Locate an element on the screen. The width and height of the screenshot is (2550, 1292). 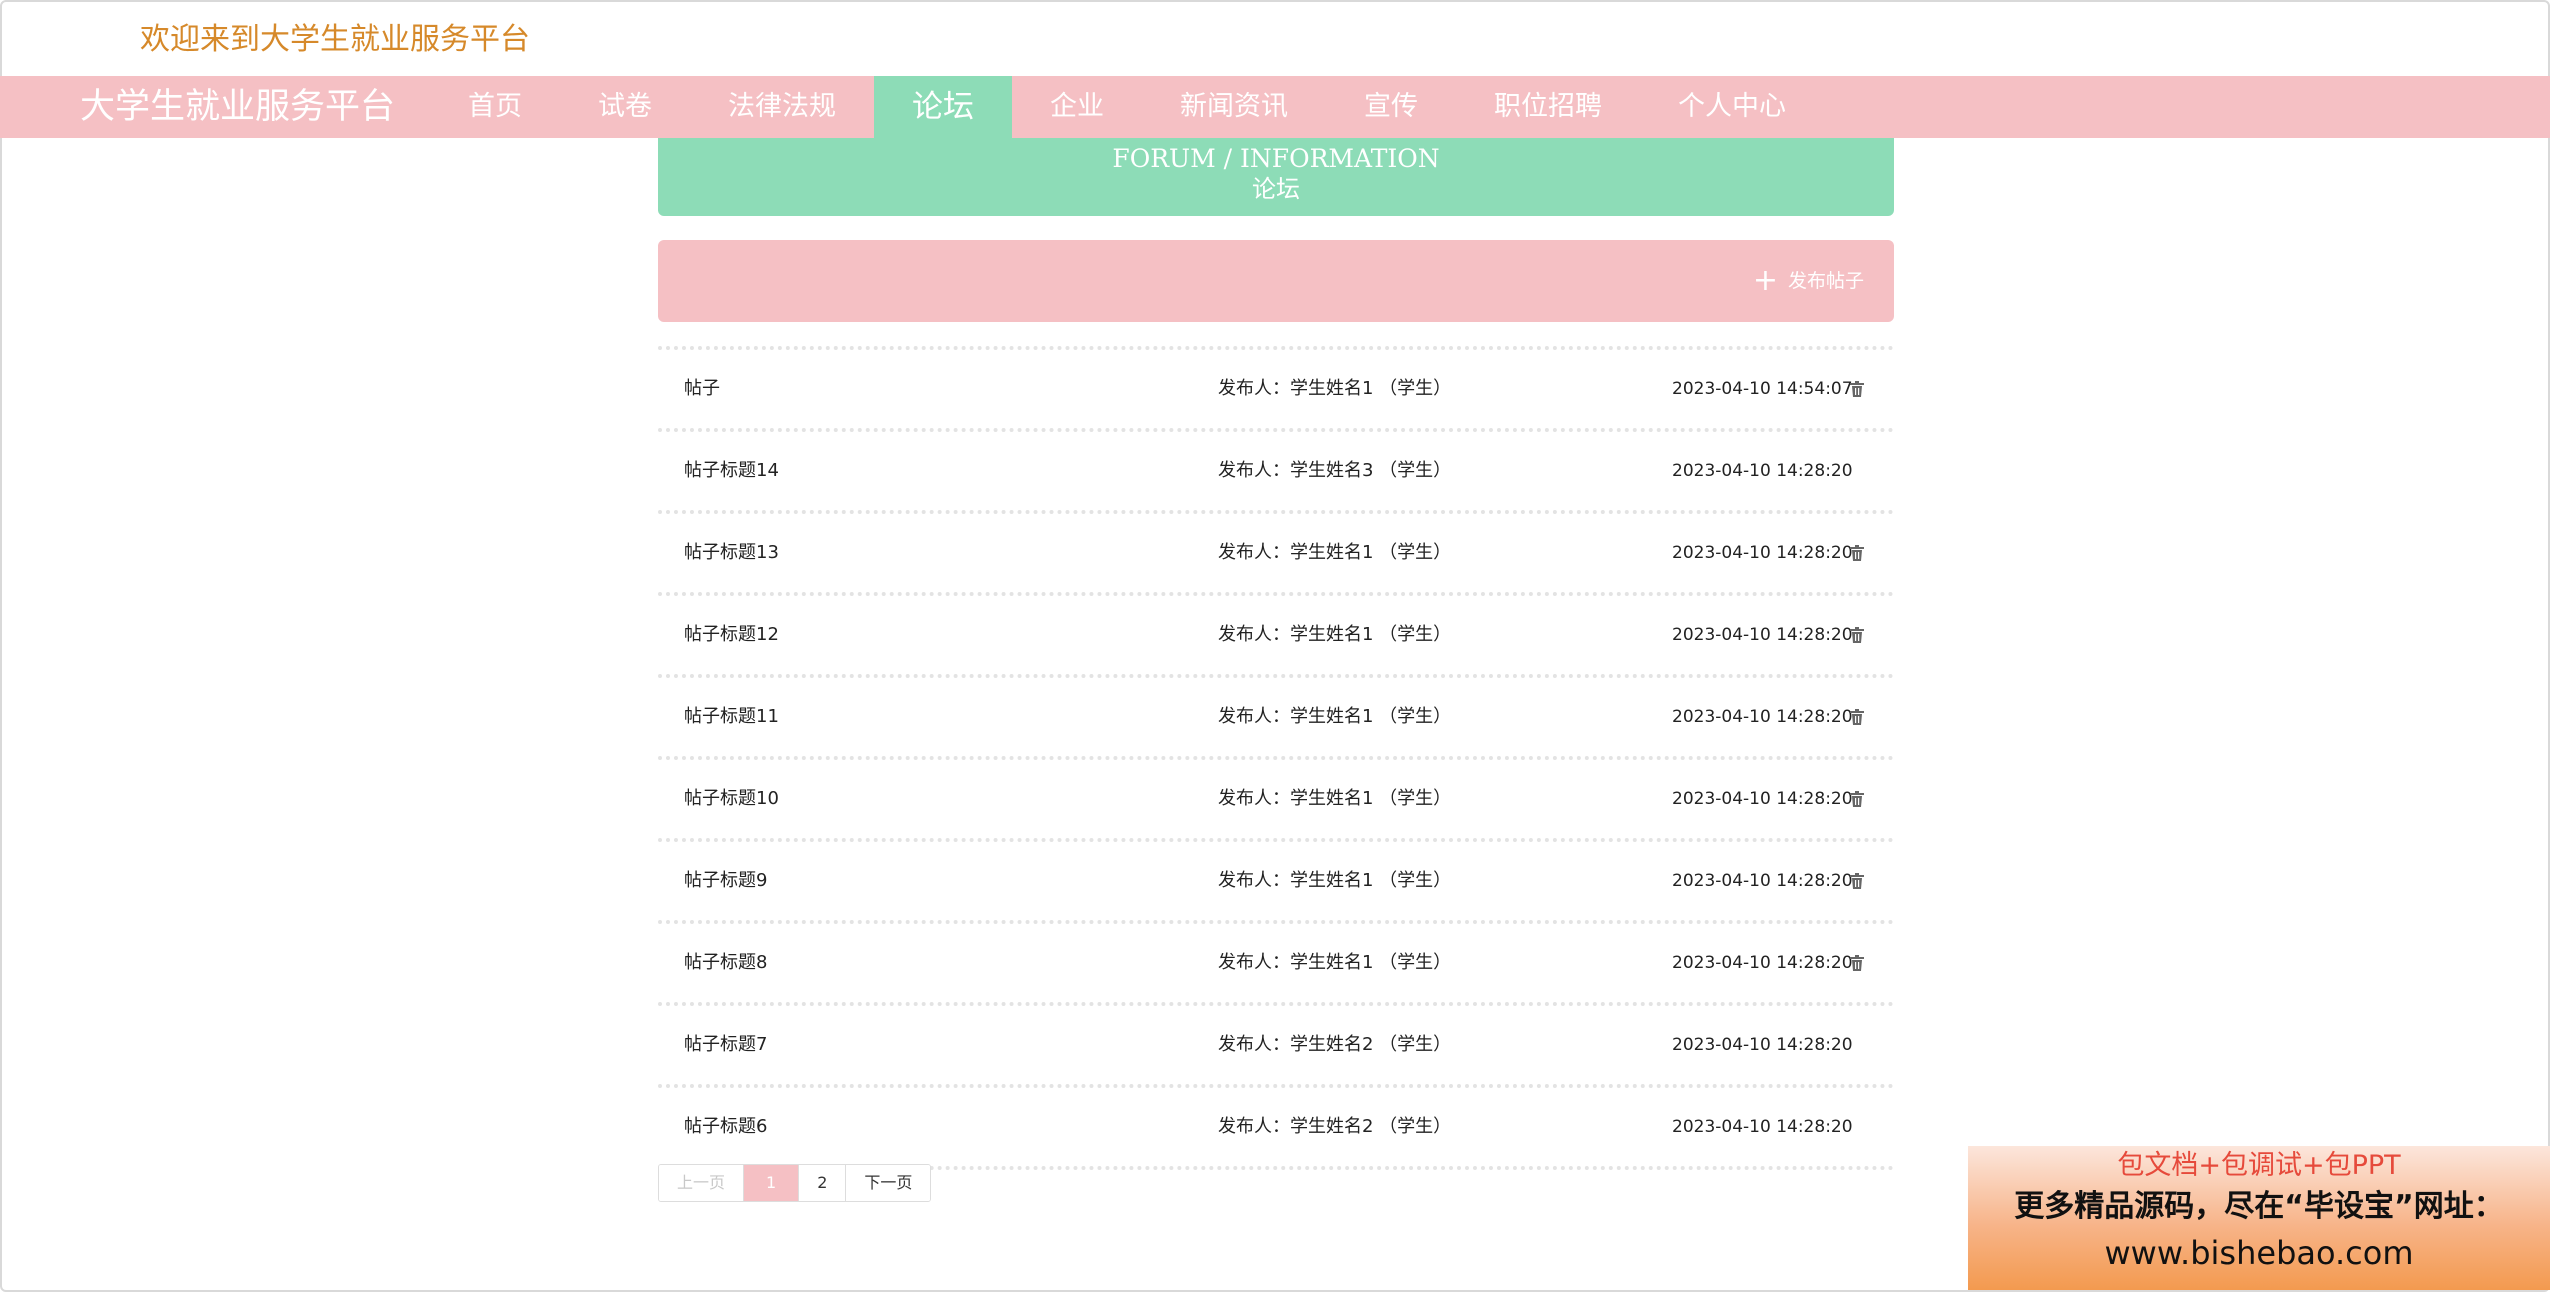
post-time: 2023-04-10 14:54:07 is located at coordinates (1762, 389).